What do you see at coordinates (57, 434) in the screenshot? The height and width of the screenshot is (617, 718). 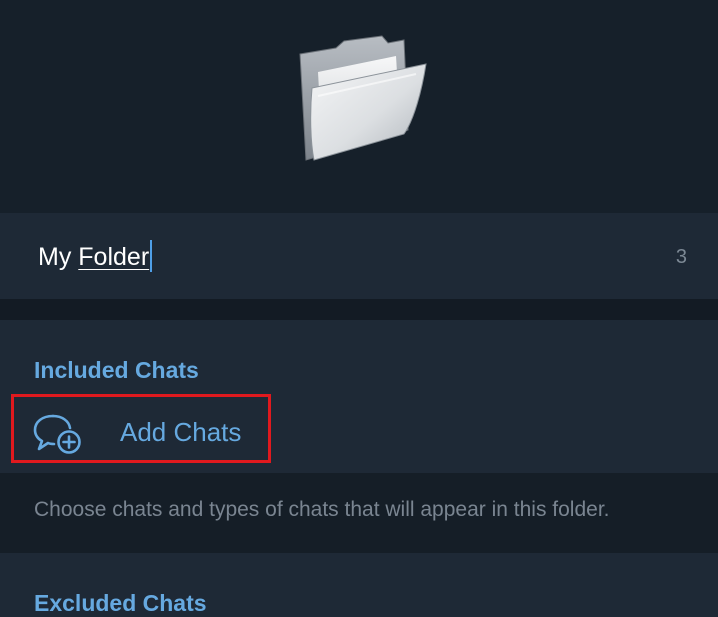 I see `chat-add-icon` at bounding box center [57, 434].